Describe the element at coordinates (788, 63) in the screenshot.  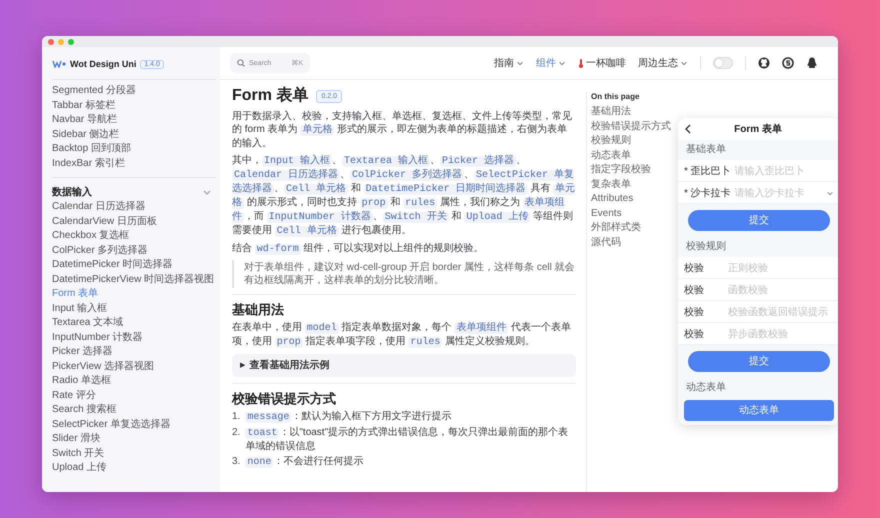
I see `circled-letter-icon` at that location.